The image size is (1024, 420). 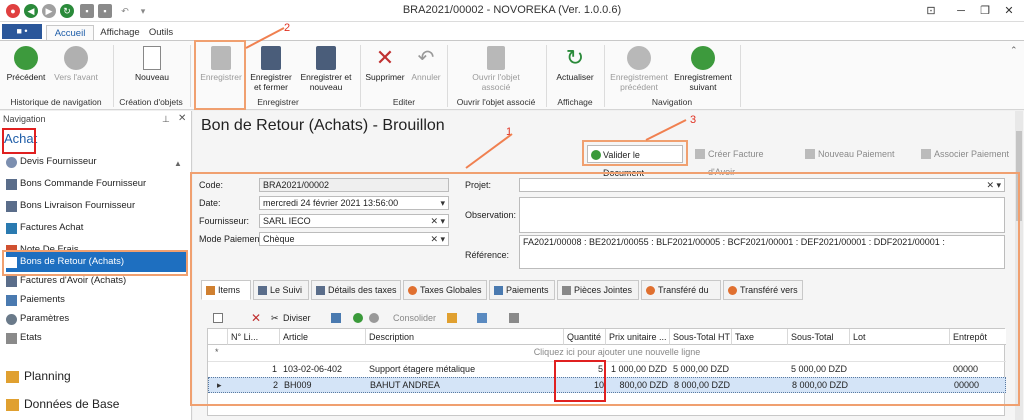 I want to click on annotation-box-save, so click(x=220, y=75).